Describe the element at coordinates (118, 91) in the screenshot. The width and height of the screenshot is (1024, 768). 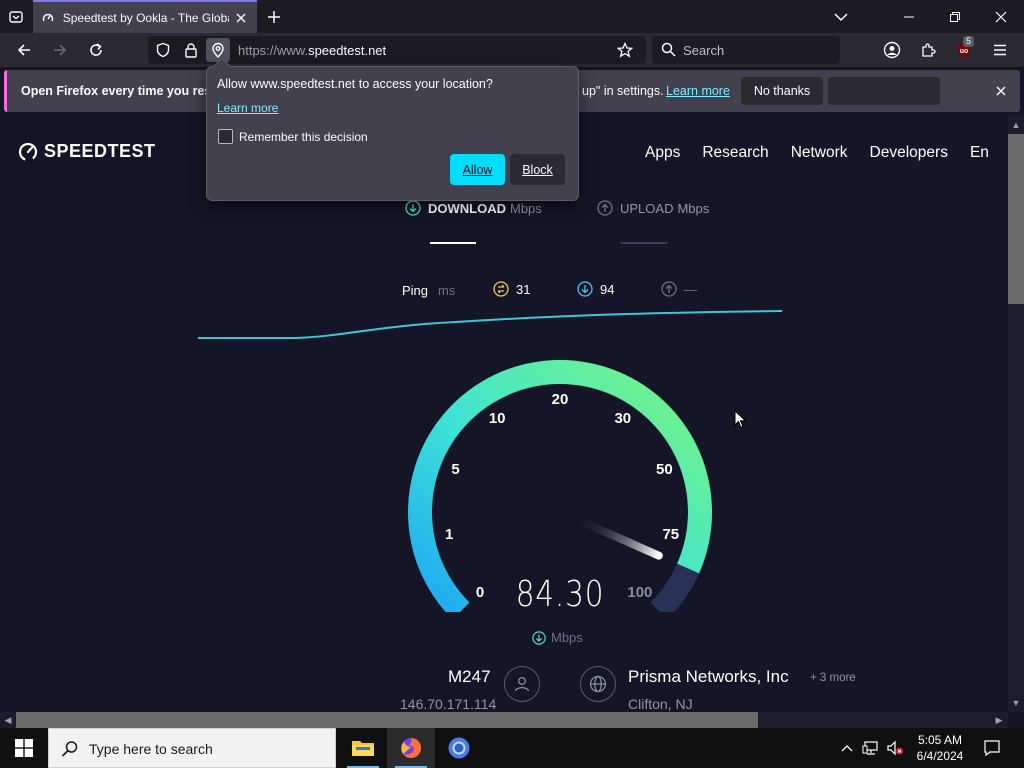
I see `notification-text: Open Firefox every time you rest` at that location.